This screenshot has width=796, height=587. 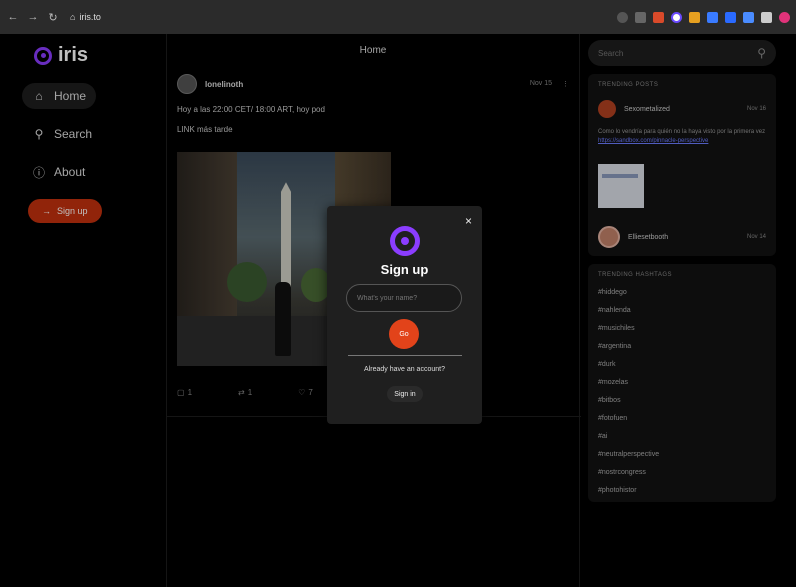 I want to click on have-account-text: Already have an account?, so click(x=404, y=369).